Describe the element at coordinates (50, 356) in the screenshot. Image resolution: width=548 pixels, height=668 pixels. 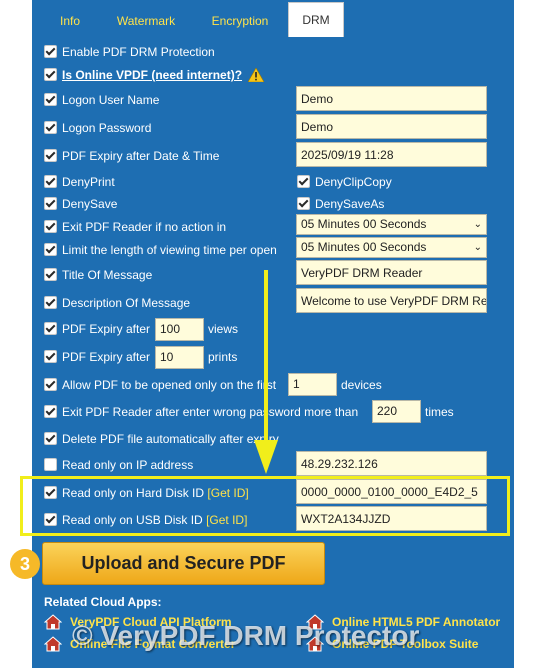
I see `expiry-prints-checkbox` at that location.